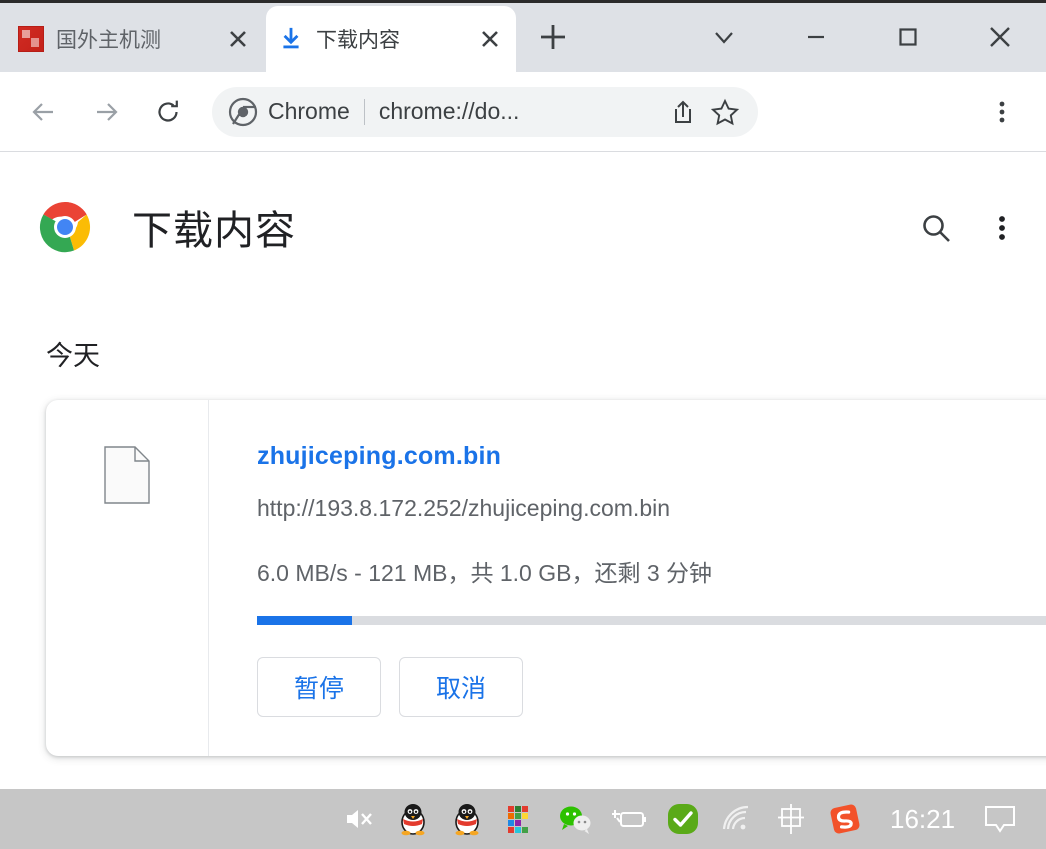 This screenshot has width=1046, height=849. Describe the element at coordinates (553, 37) in the screenshot. I see `new-tab-button` at that location.